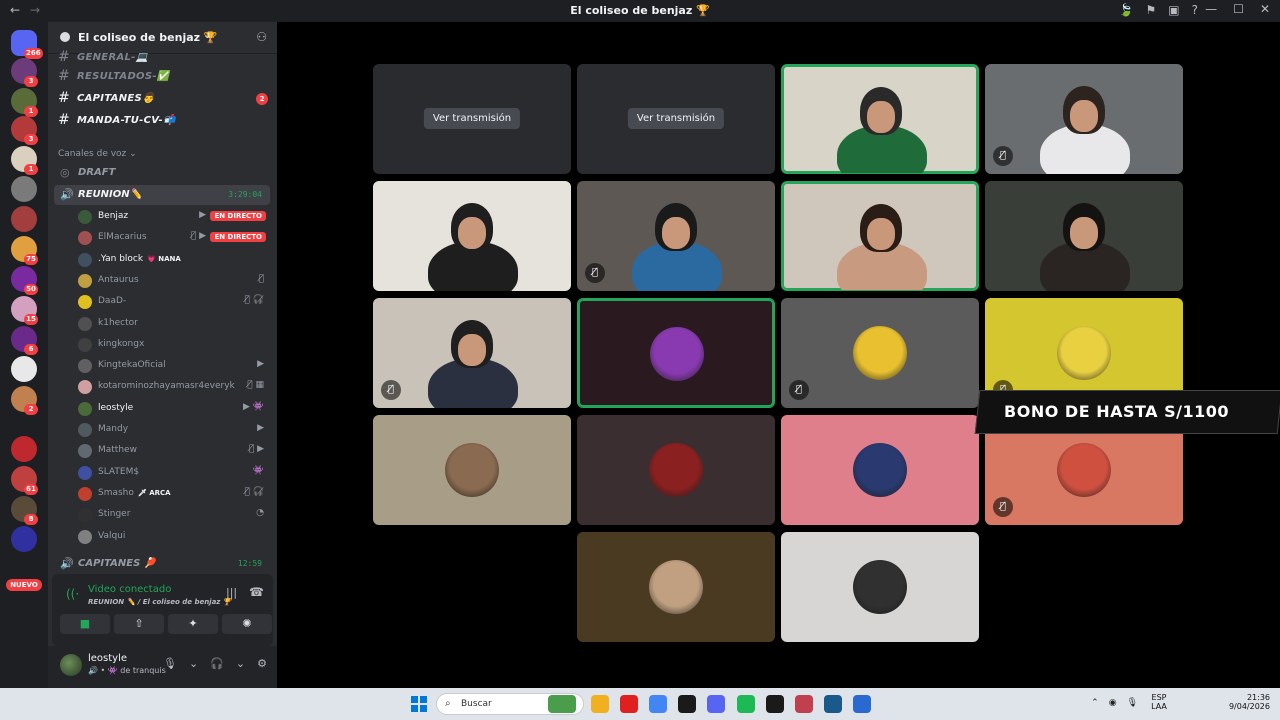 This screenshot has height=720, width=1280. What do you see at coordinates (193, 624) in the screenshot?
I see `activities-button: ✦` at bounding box center [193, 624].